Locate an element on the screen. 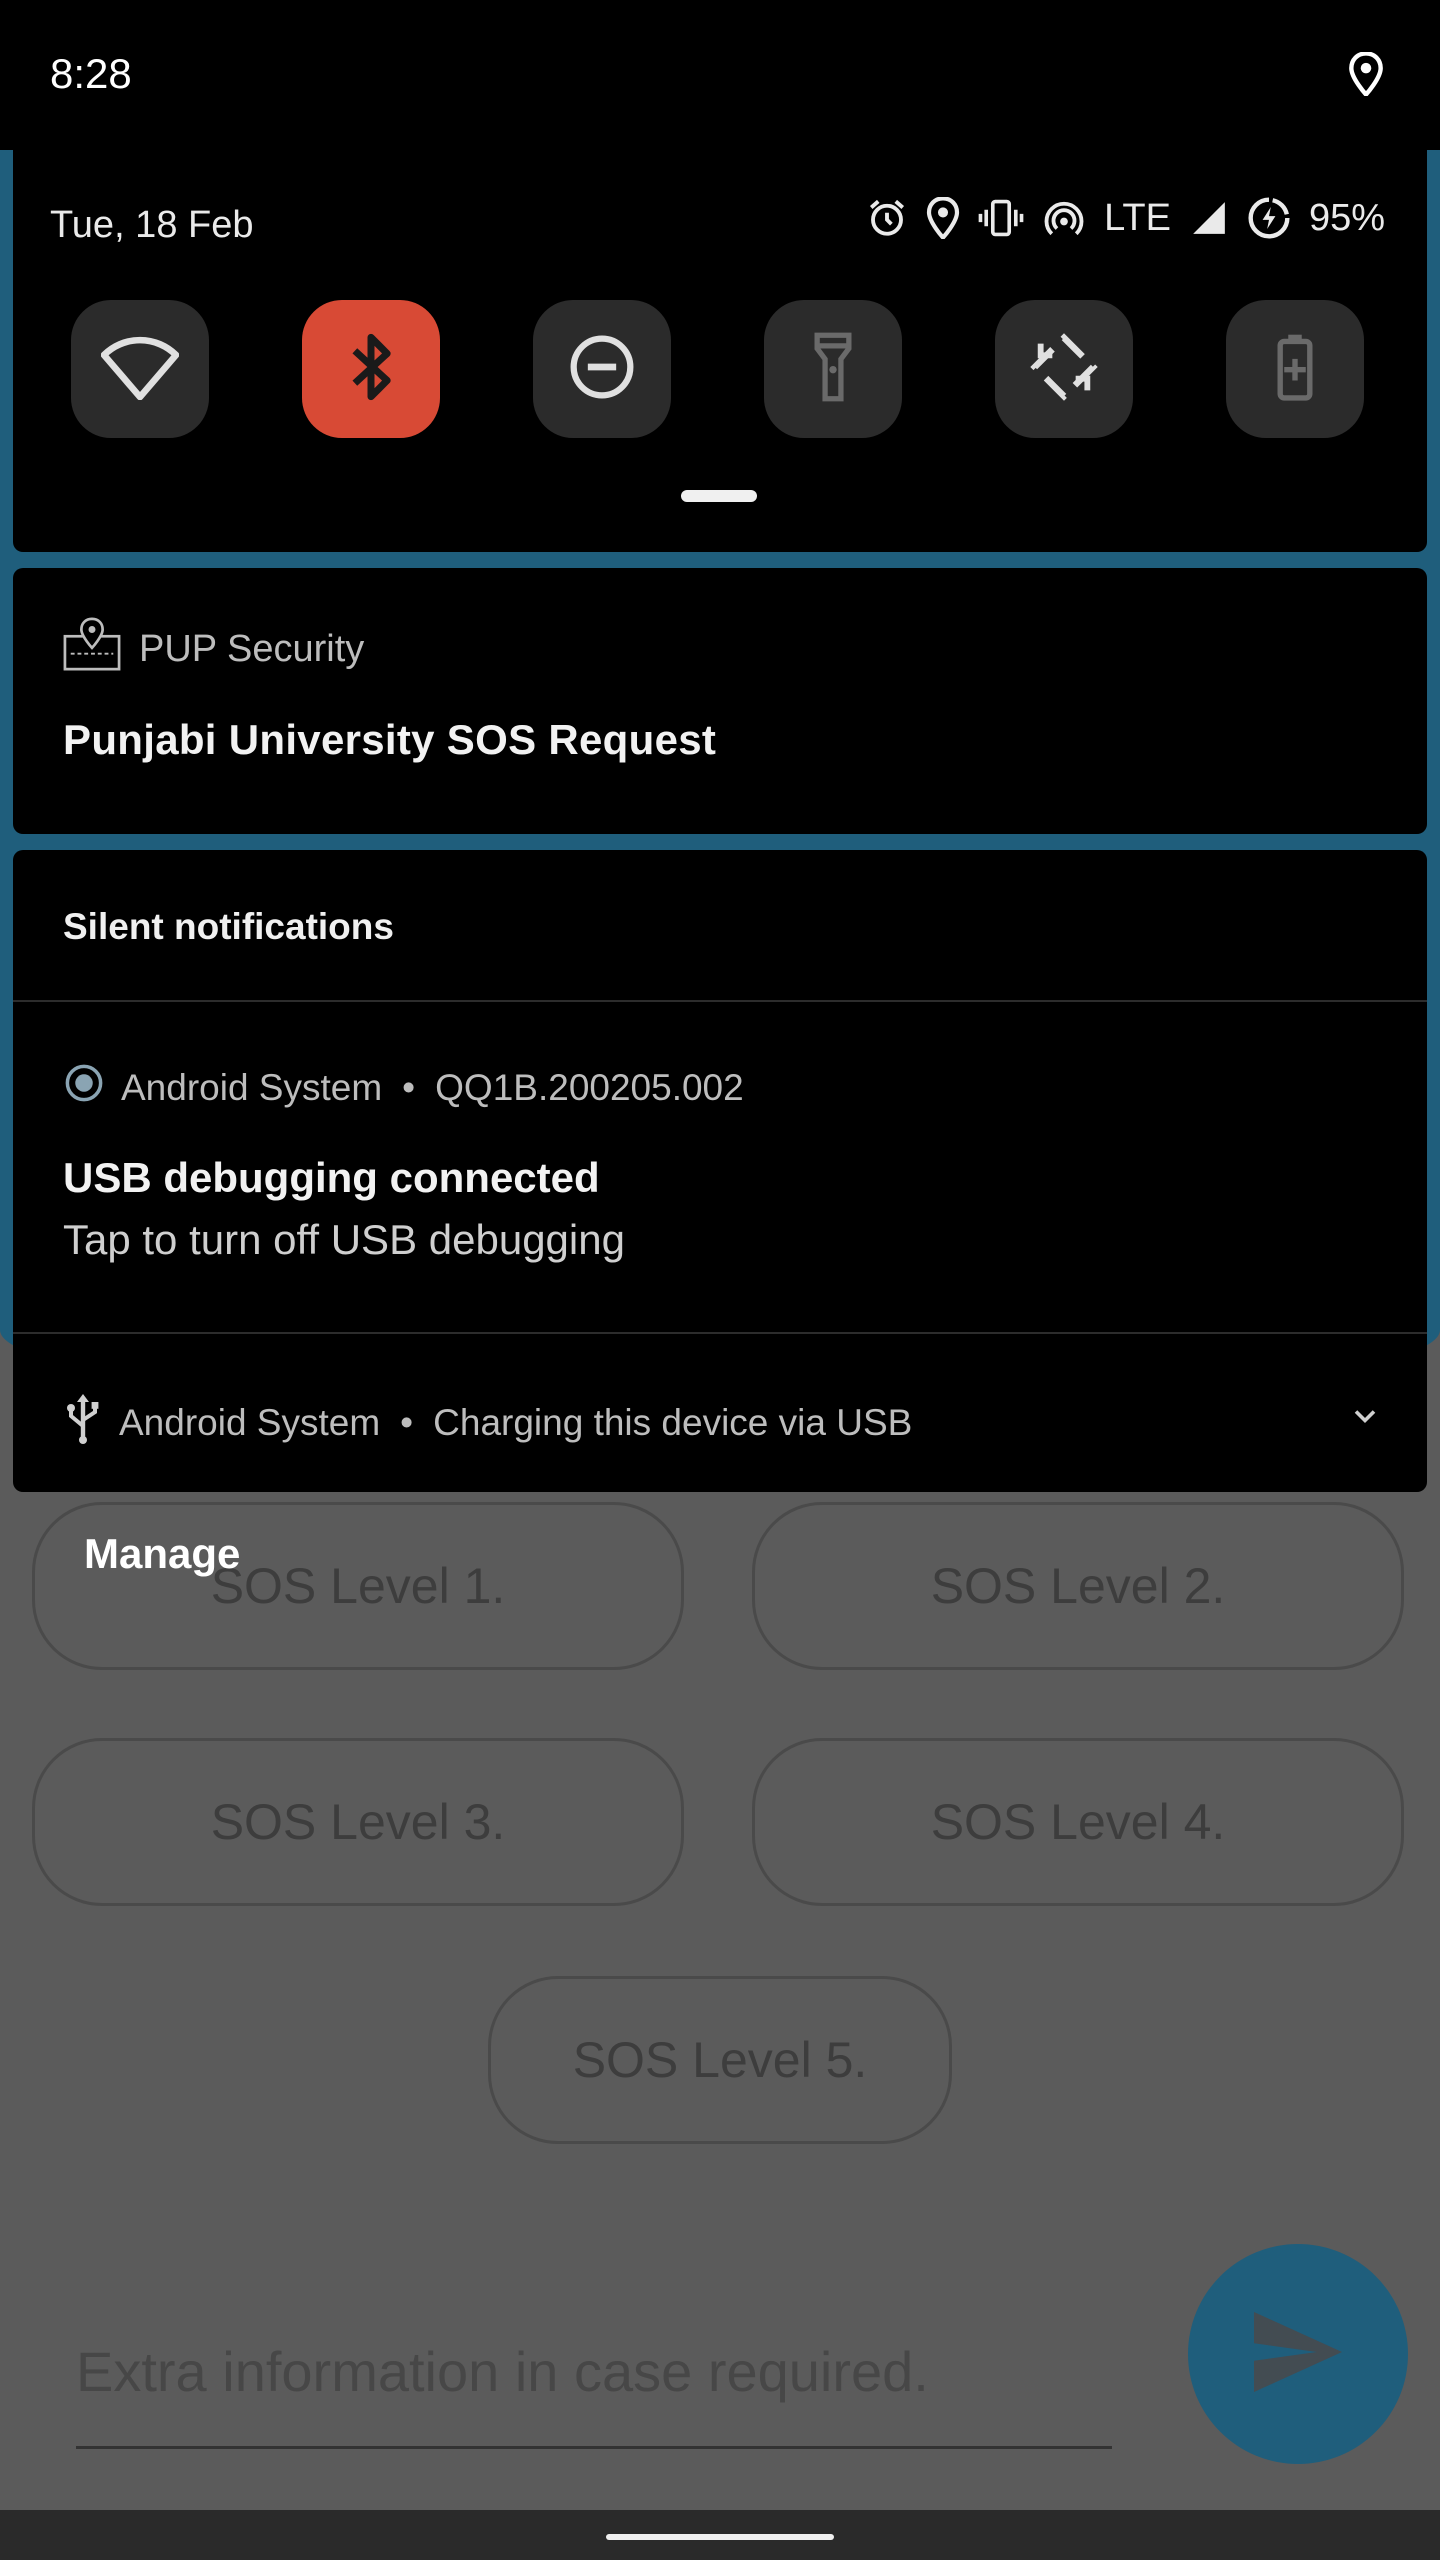 This screenshot has height=2560, width=1440. auto-rotate-tile is located at coordinates (1064, 369).